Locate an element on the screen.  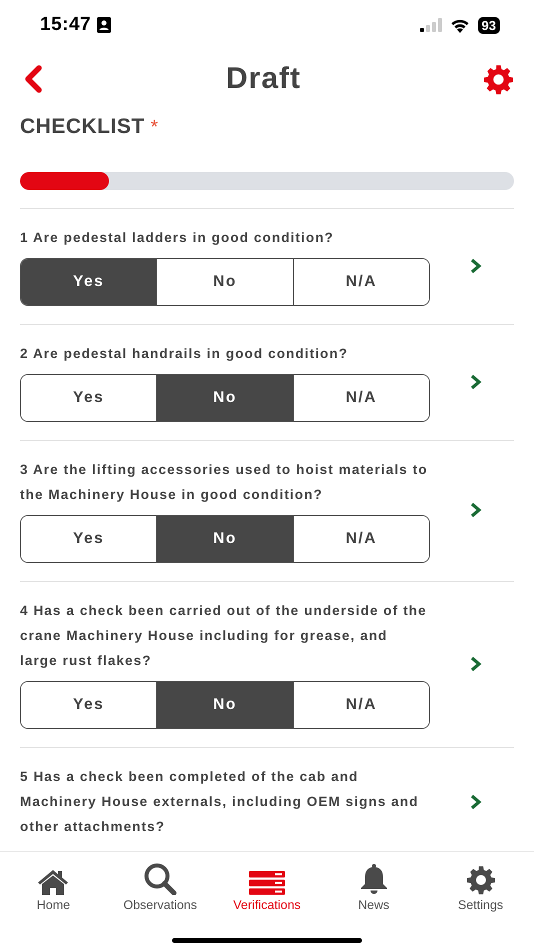
tab-item: Home is located at coordinates (53, 886).